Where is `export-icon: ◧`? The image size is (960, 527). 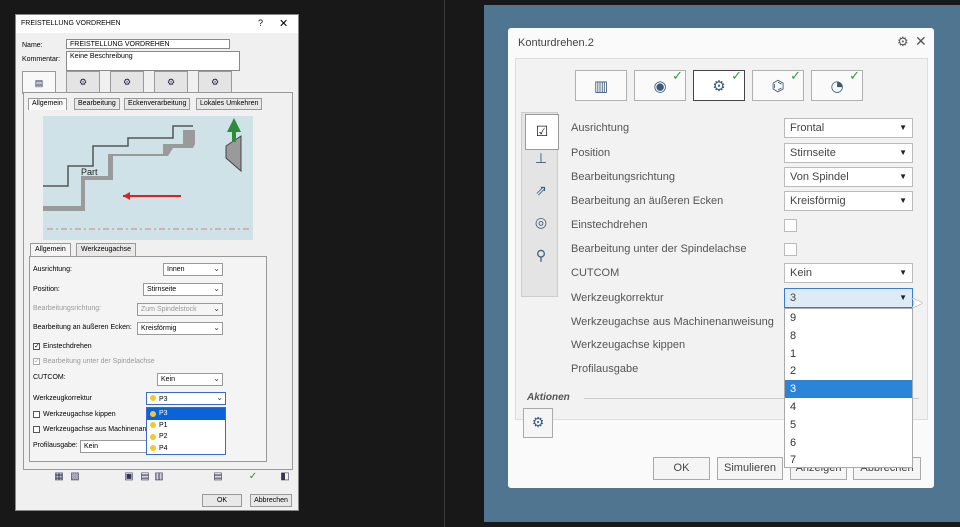 export-icon: ◧ is located at coordinates (285, 478).